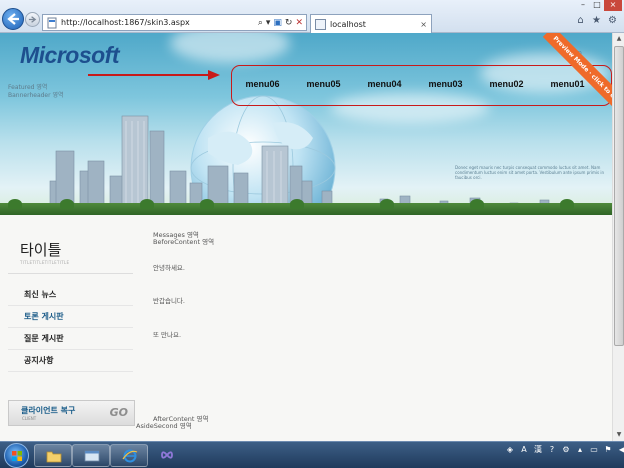  Describe the element at coordinates (299, 23) in the screenshot. I see `stop-icon: ✕` at that location.